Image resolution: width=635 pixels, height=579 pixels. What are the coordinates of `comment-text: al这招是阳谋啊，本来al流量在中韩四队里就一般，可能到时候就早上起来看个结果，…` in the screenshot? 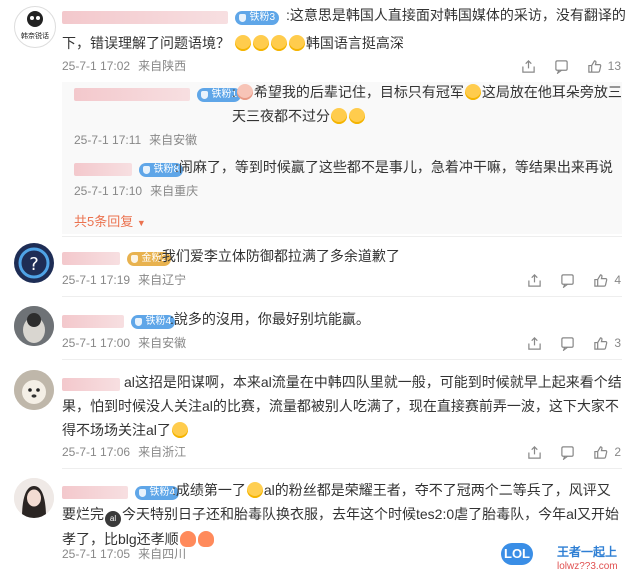 It's located at (342, 406).